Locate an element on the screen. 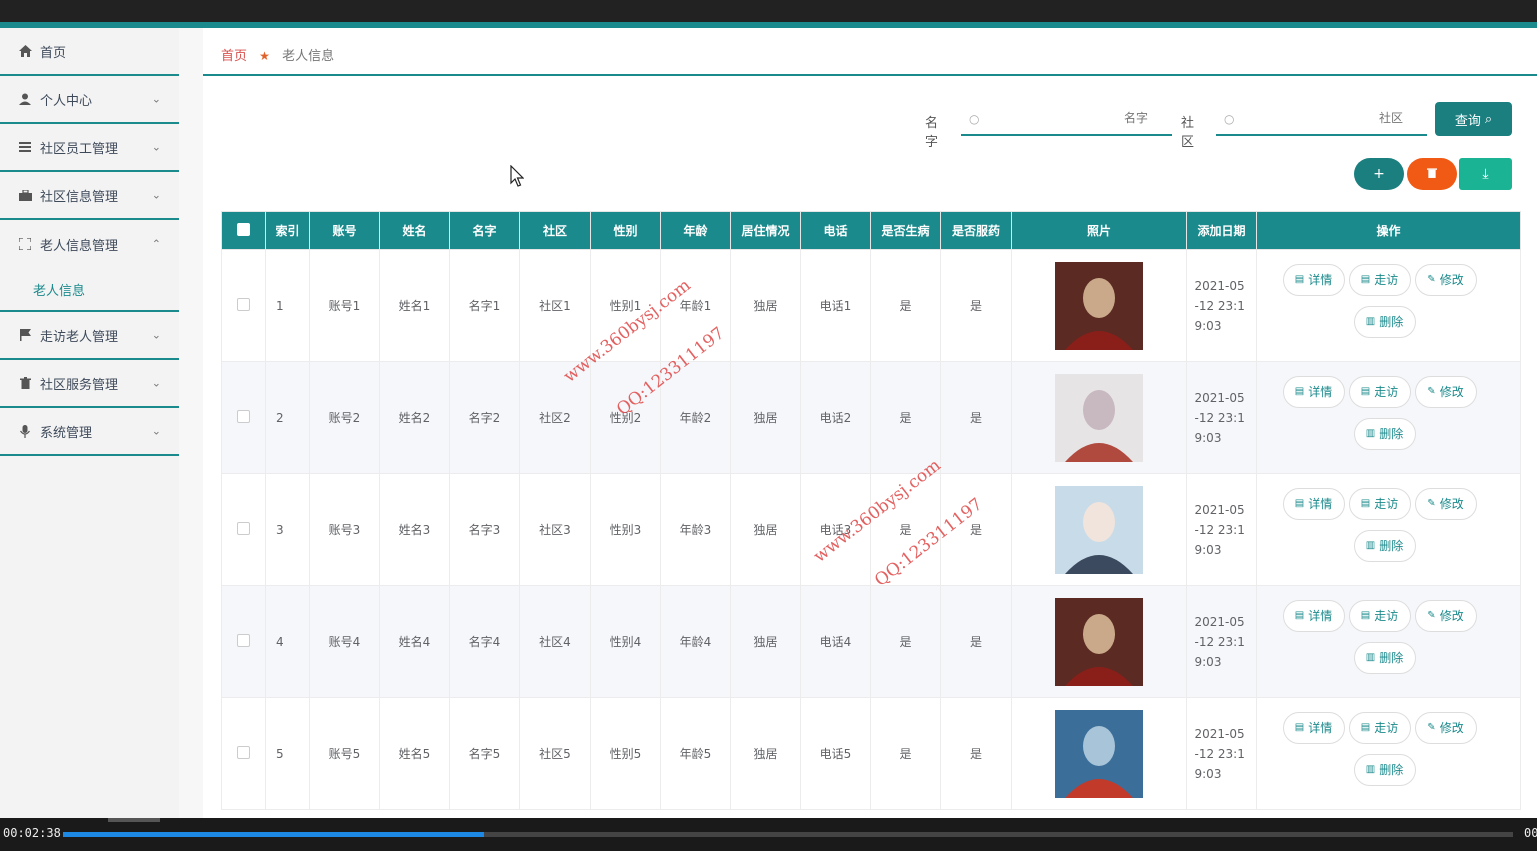  sidebar-item-label: 首页 is located at coordinates (53, 53).